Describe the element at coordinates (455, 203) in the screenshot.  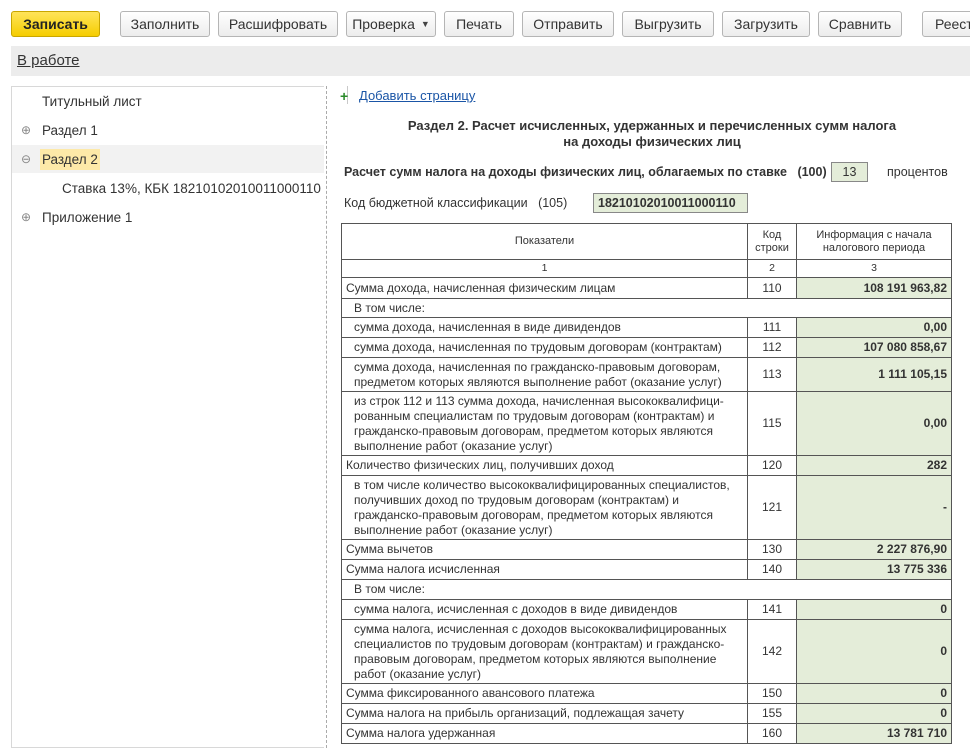
I see `kbk-label-row: Код бюджетной классификации (105)` at that location.